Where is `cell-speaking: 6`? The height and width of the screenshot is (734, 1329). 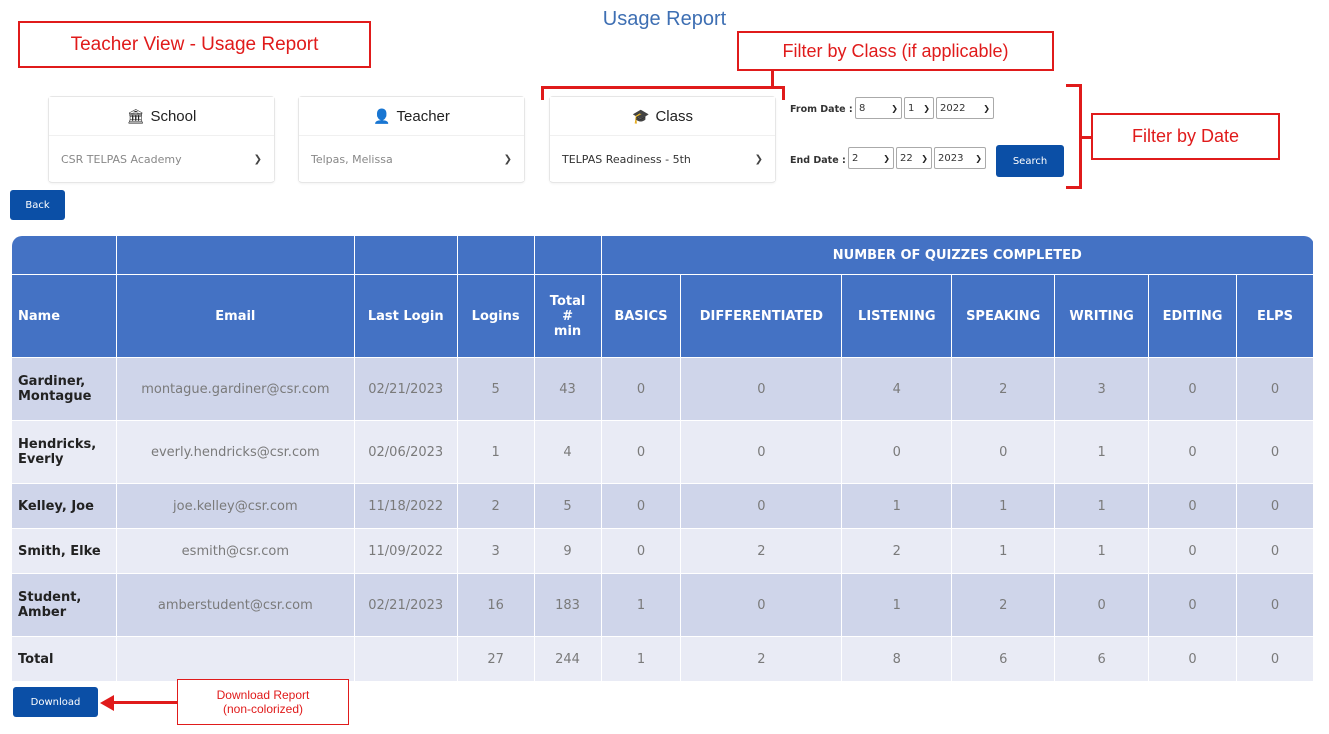 cell-speaking: 6 is located at coordinates (1003, 659).